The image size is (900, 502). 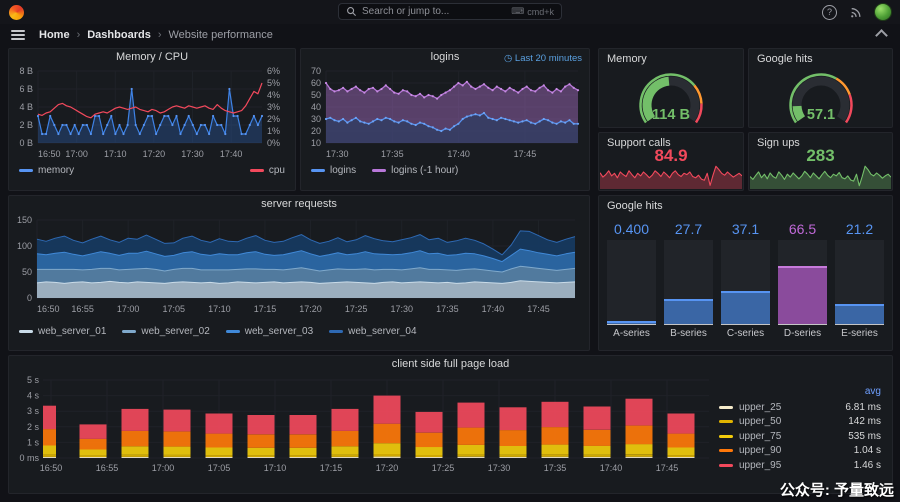 I want to click on news-rss-icon, so click(x=855, y=12).